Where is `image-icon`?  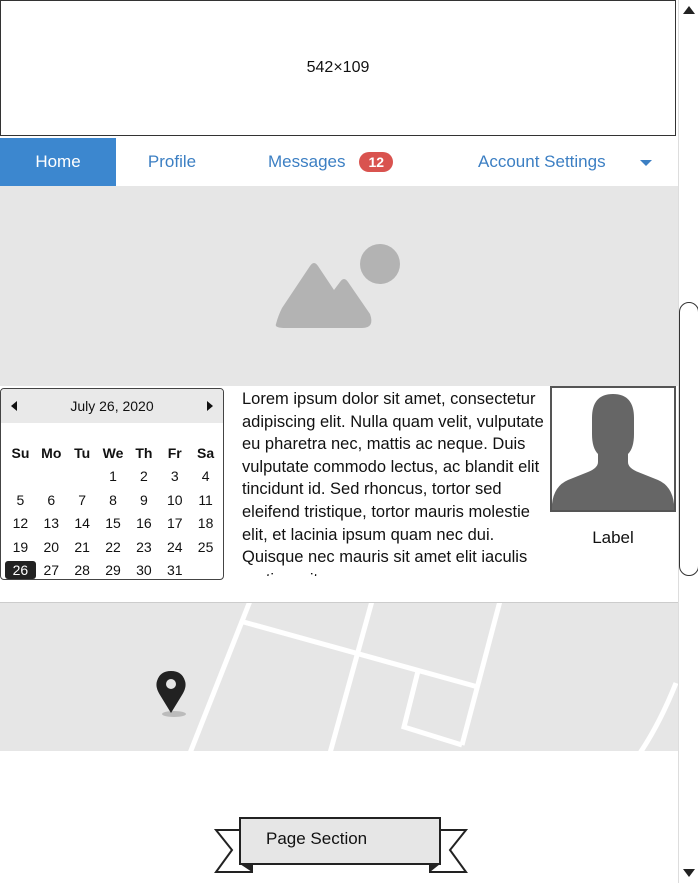 image-icon is located at coordinates (337, 286).